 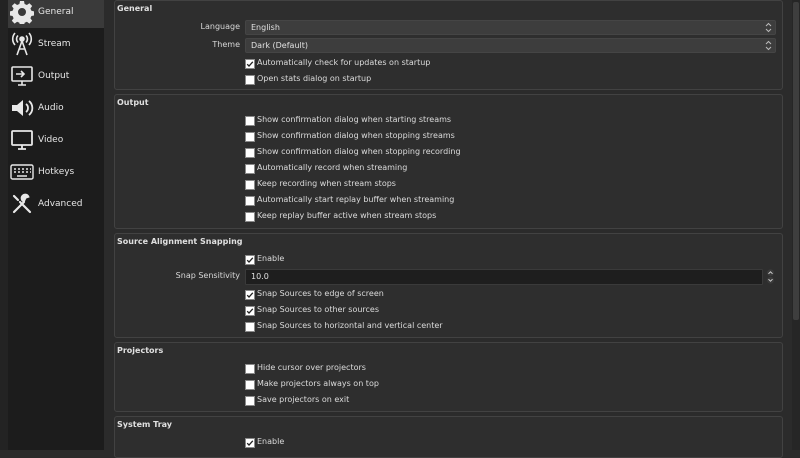 What do you see at coordinates (318, 309) in the screenshot?
I see `checkbox-label: Snap Sources to other sources` at bounding box center [318, 309].